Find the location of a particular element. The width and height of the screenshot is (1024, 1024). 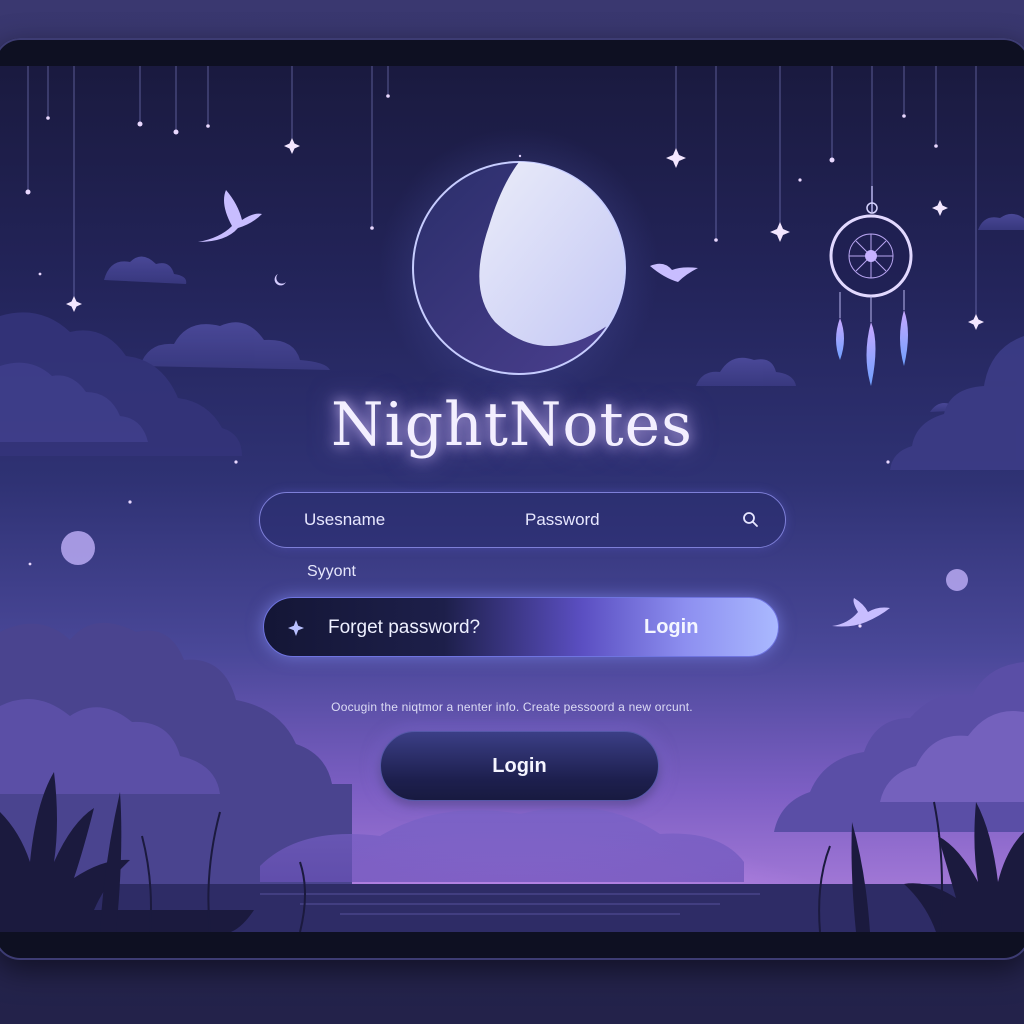

search-icon is located at coordinates (751, 520).